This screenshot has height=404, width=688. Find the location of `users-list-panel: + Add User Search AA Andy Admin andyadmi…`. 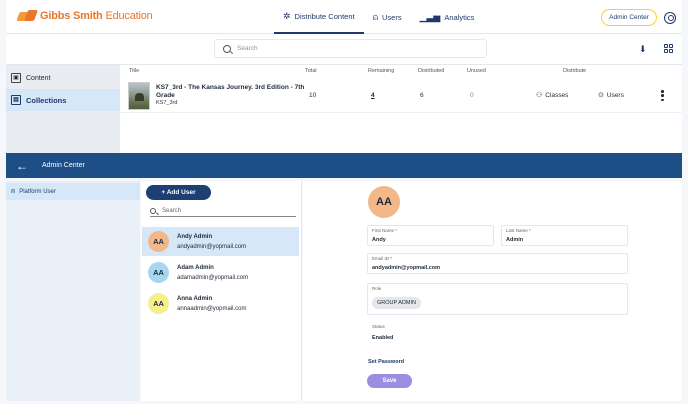

users-list-panel: + Add User Search AA Andy Admin andyadmi… is located at coordinates (221, 291).